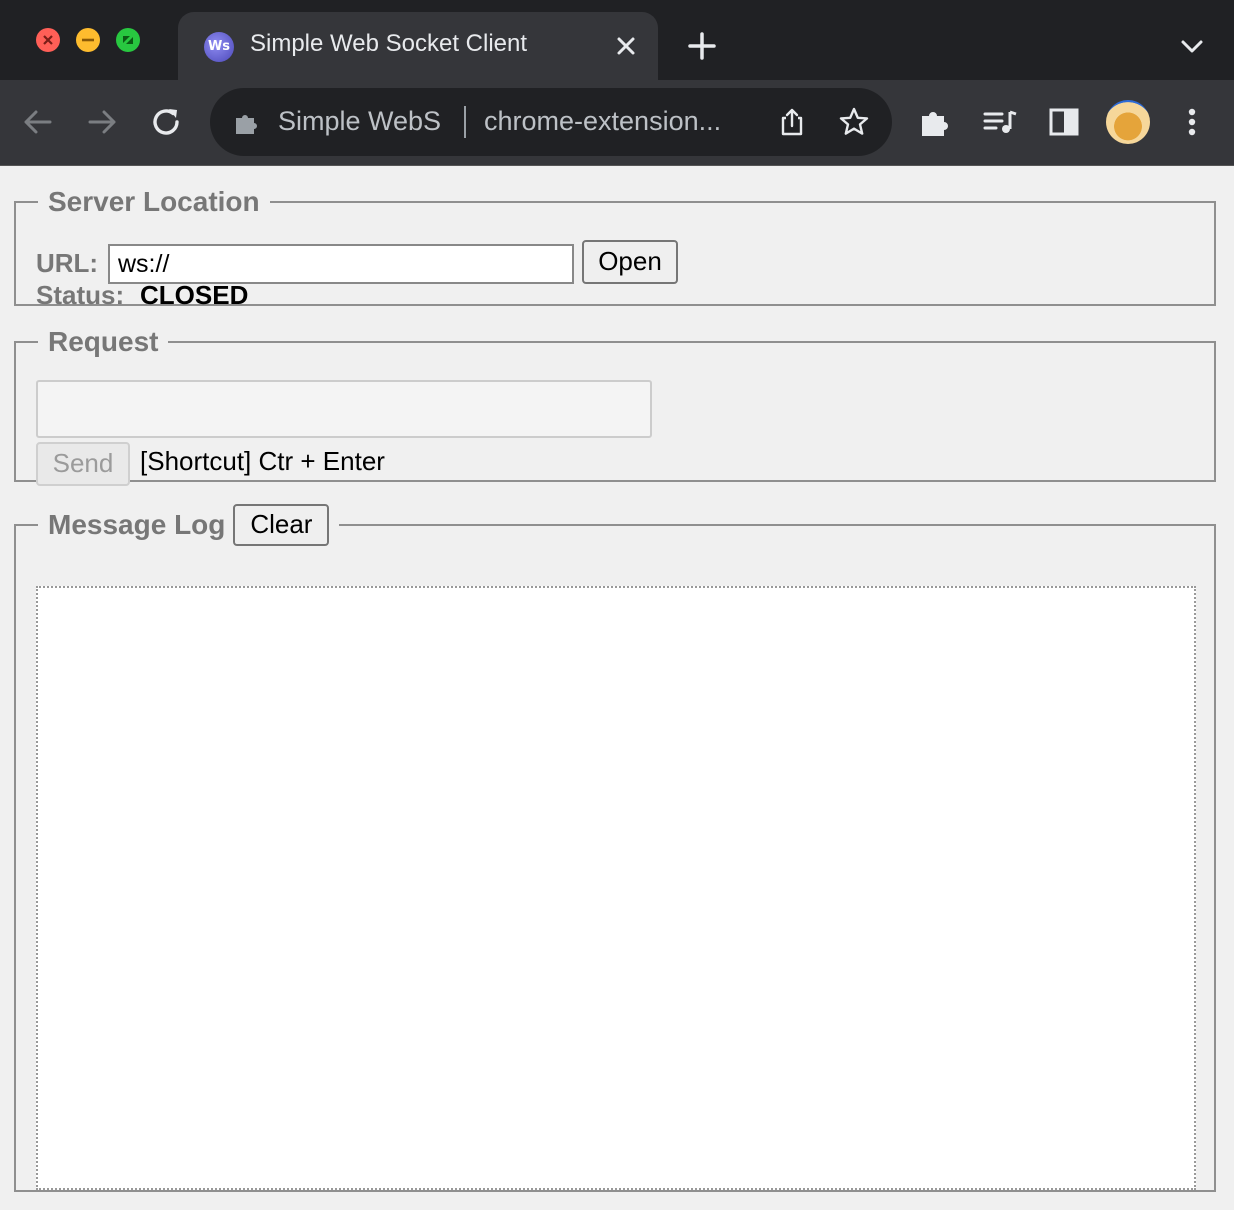  Describe the element at coordinates (137, 524) in the screenshot. I see `message-log-title: Message Log` at that location.